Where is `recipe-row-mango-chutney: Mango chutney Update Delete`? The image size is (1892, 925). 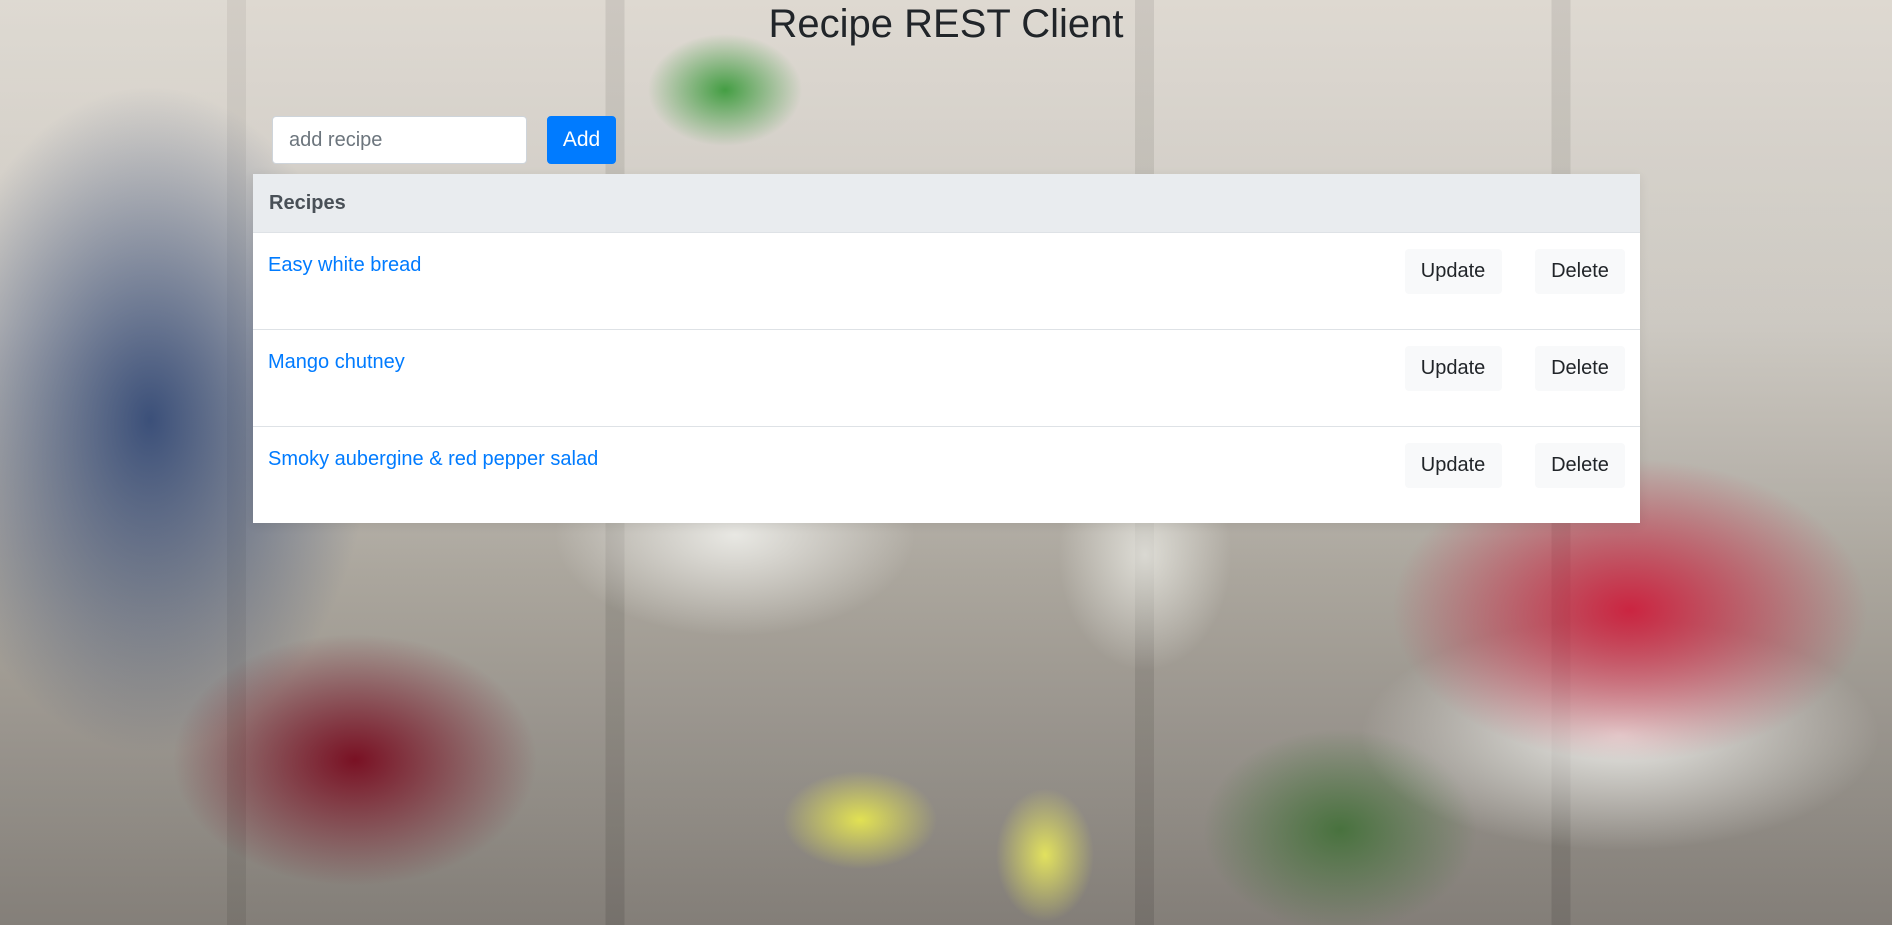 recipe-row-mango-chutney: Mango chutney Update Delete is located at coordinates (946, 378).